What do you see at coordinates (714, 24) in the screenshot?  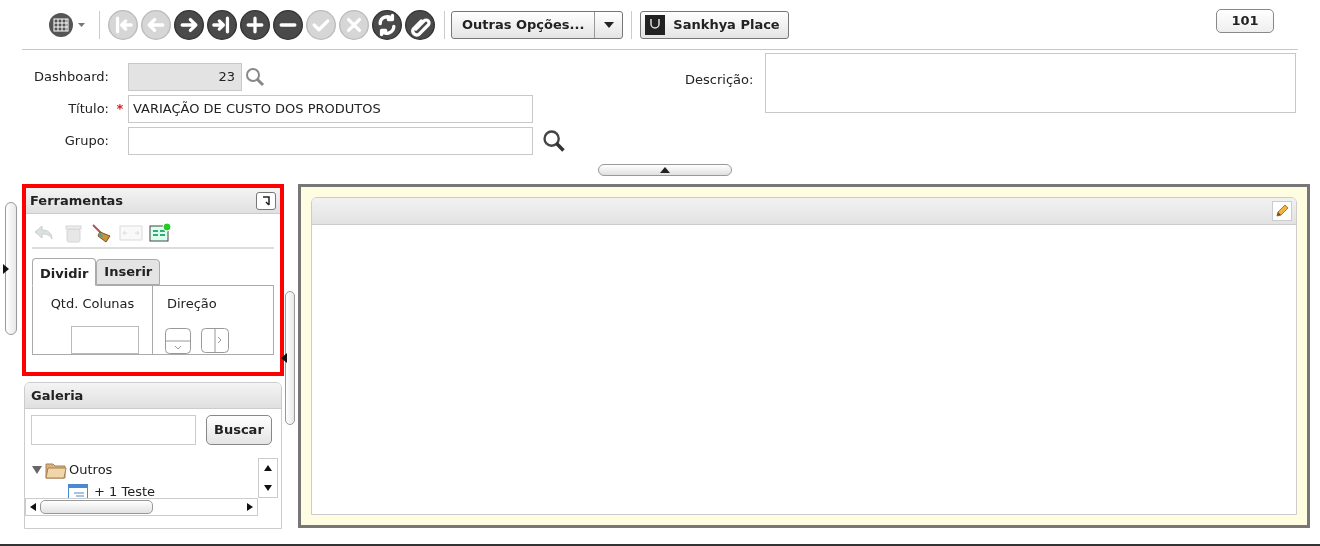 I see `place-button: Sankhya Place` at bounding box center [714, 24].